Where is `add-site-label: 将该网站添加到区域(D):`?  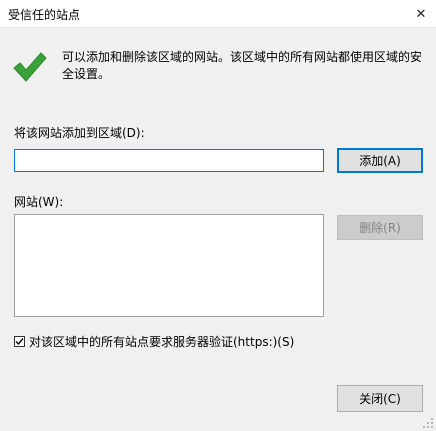
add-site-label: 将该网站添加到区域(D): is located at coordinates (79, 133).